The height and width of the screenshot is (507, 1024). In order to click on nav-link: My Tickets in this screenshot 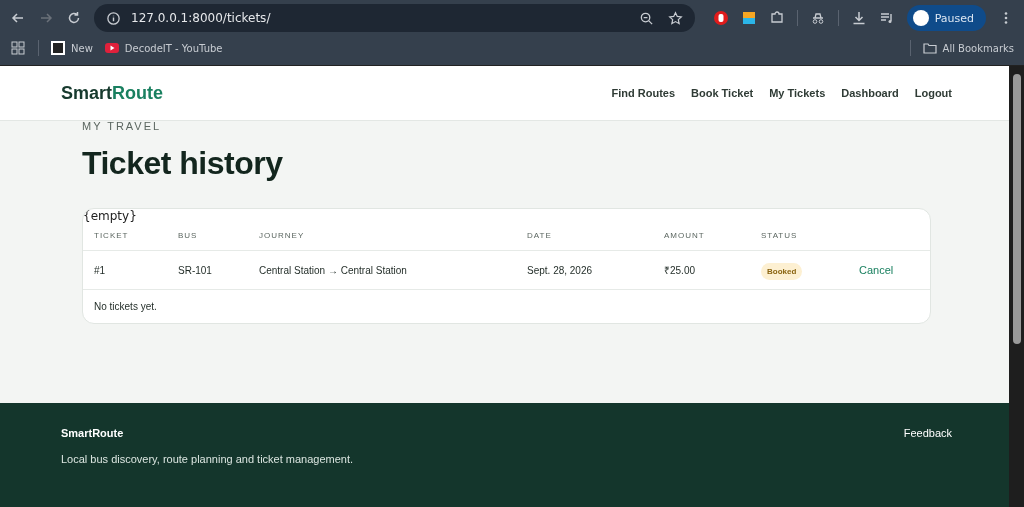, I will do `click(797, 93)`.